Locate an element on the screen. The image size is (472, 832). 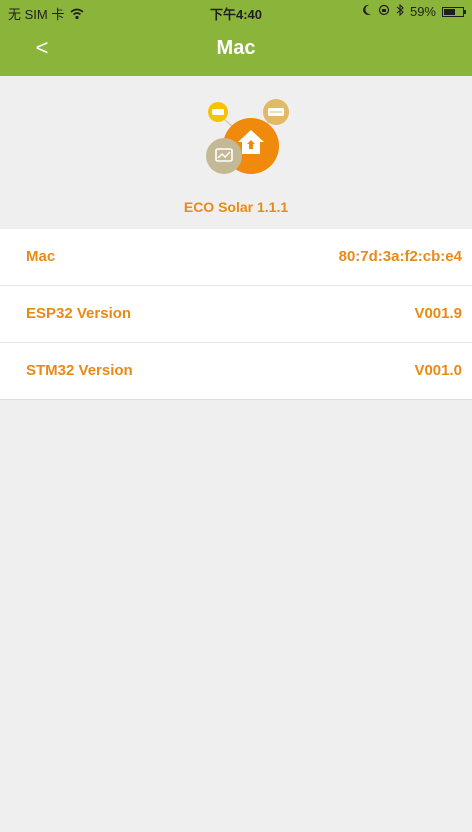
esp32-version-value: V001.9 is located at coordinates (438, 313).